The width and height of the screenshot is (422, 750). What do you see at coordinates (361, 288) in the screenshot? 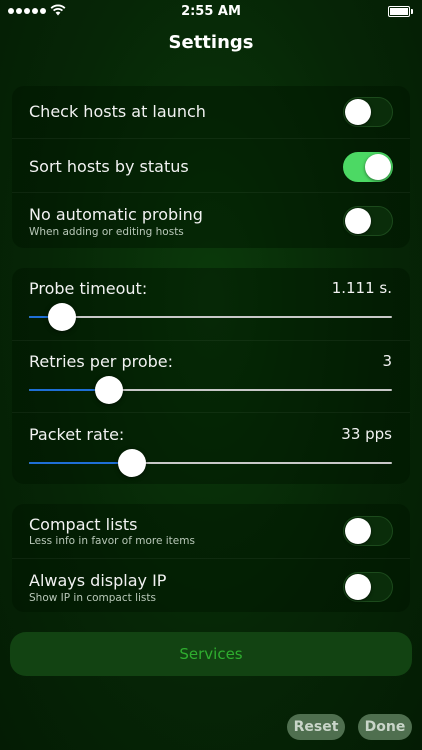
I see `probe-timeout-value: 1.111 s.` at bounding box center [361, 288].